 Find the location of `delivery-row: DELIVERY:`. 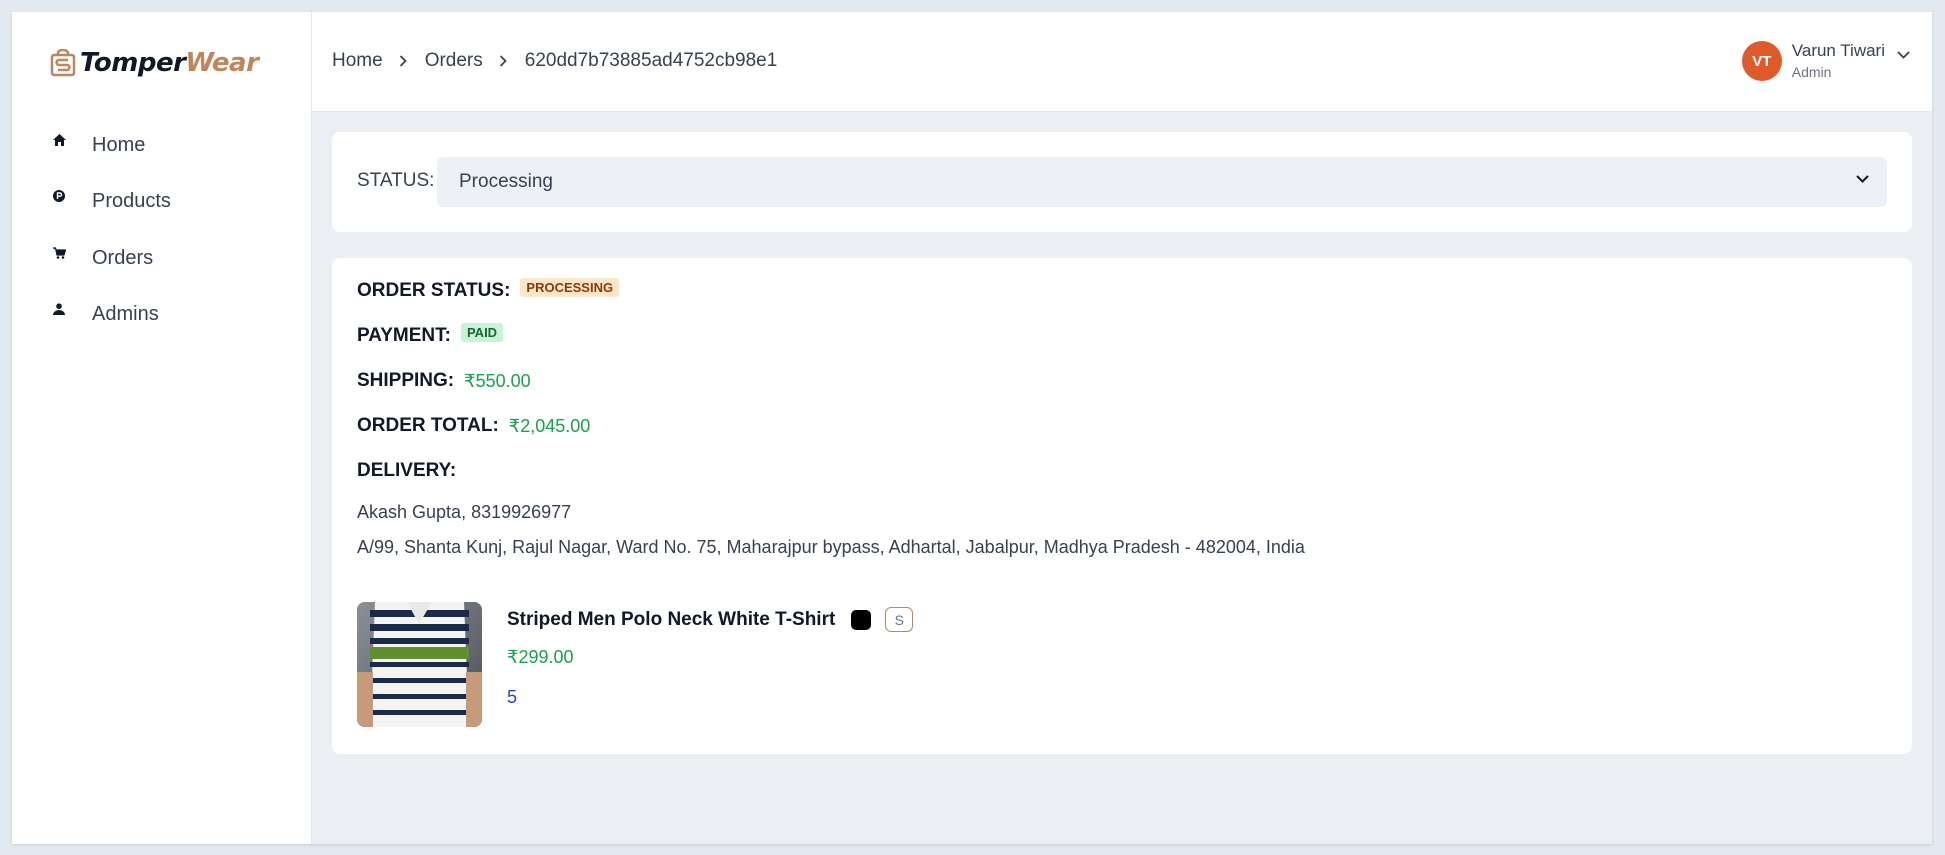

delivery-row: DELIVERY: is located at coordinates (411, 471).